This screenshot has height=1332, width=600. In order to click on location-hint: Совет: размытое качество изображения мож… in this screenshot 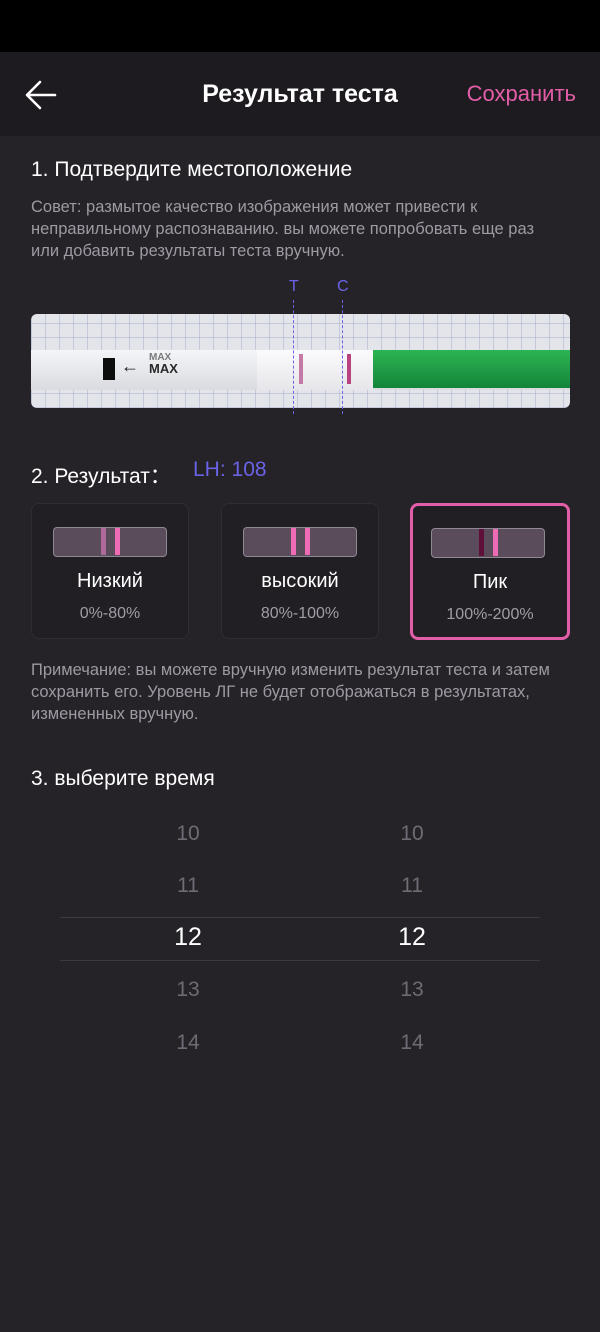, I will do `click(283, 229)`.